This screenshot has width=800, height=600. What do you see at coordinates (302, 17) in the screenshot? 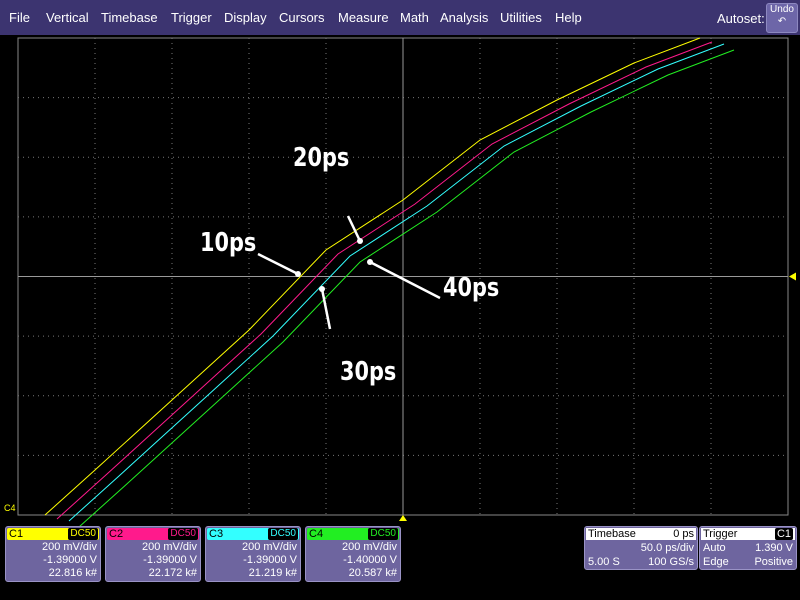
I see `menu-cursors: Cursors` at bounding box center [302, 17].